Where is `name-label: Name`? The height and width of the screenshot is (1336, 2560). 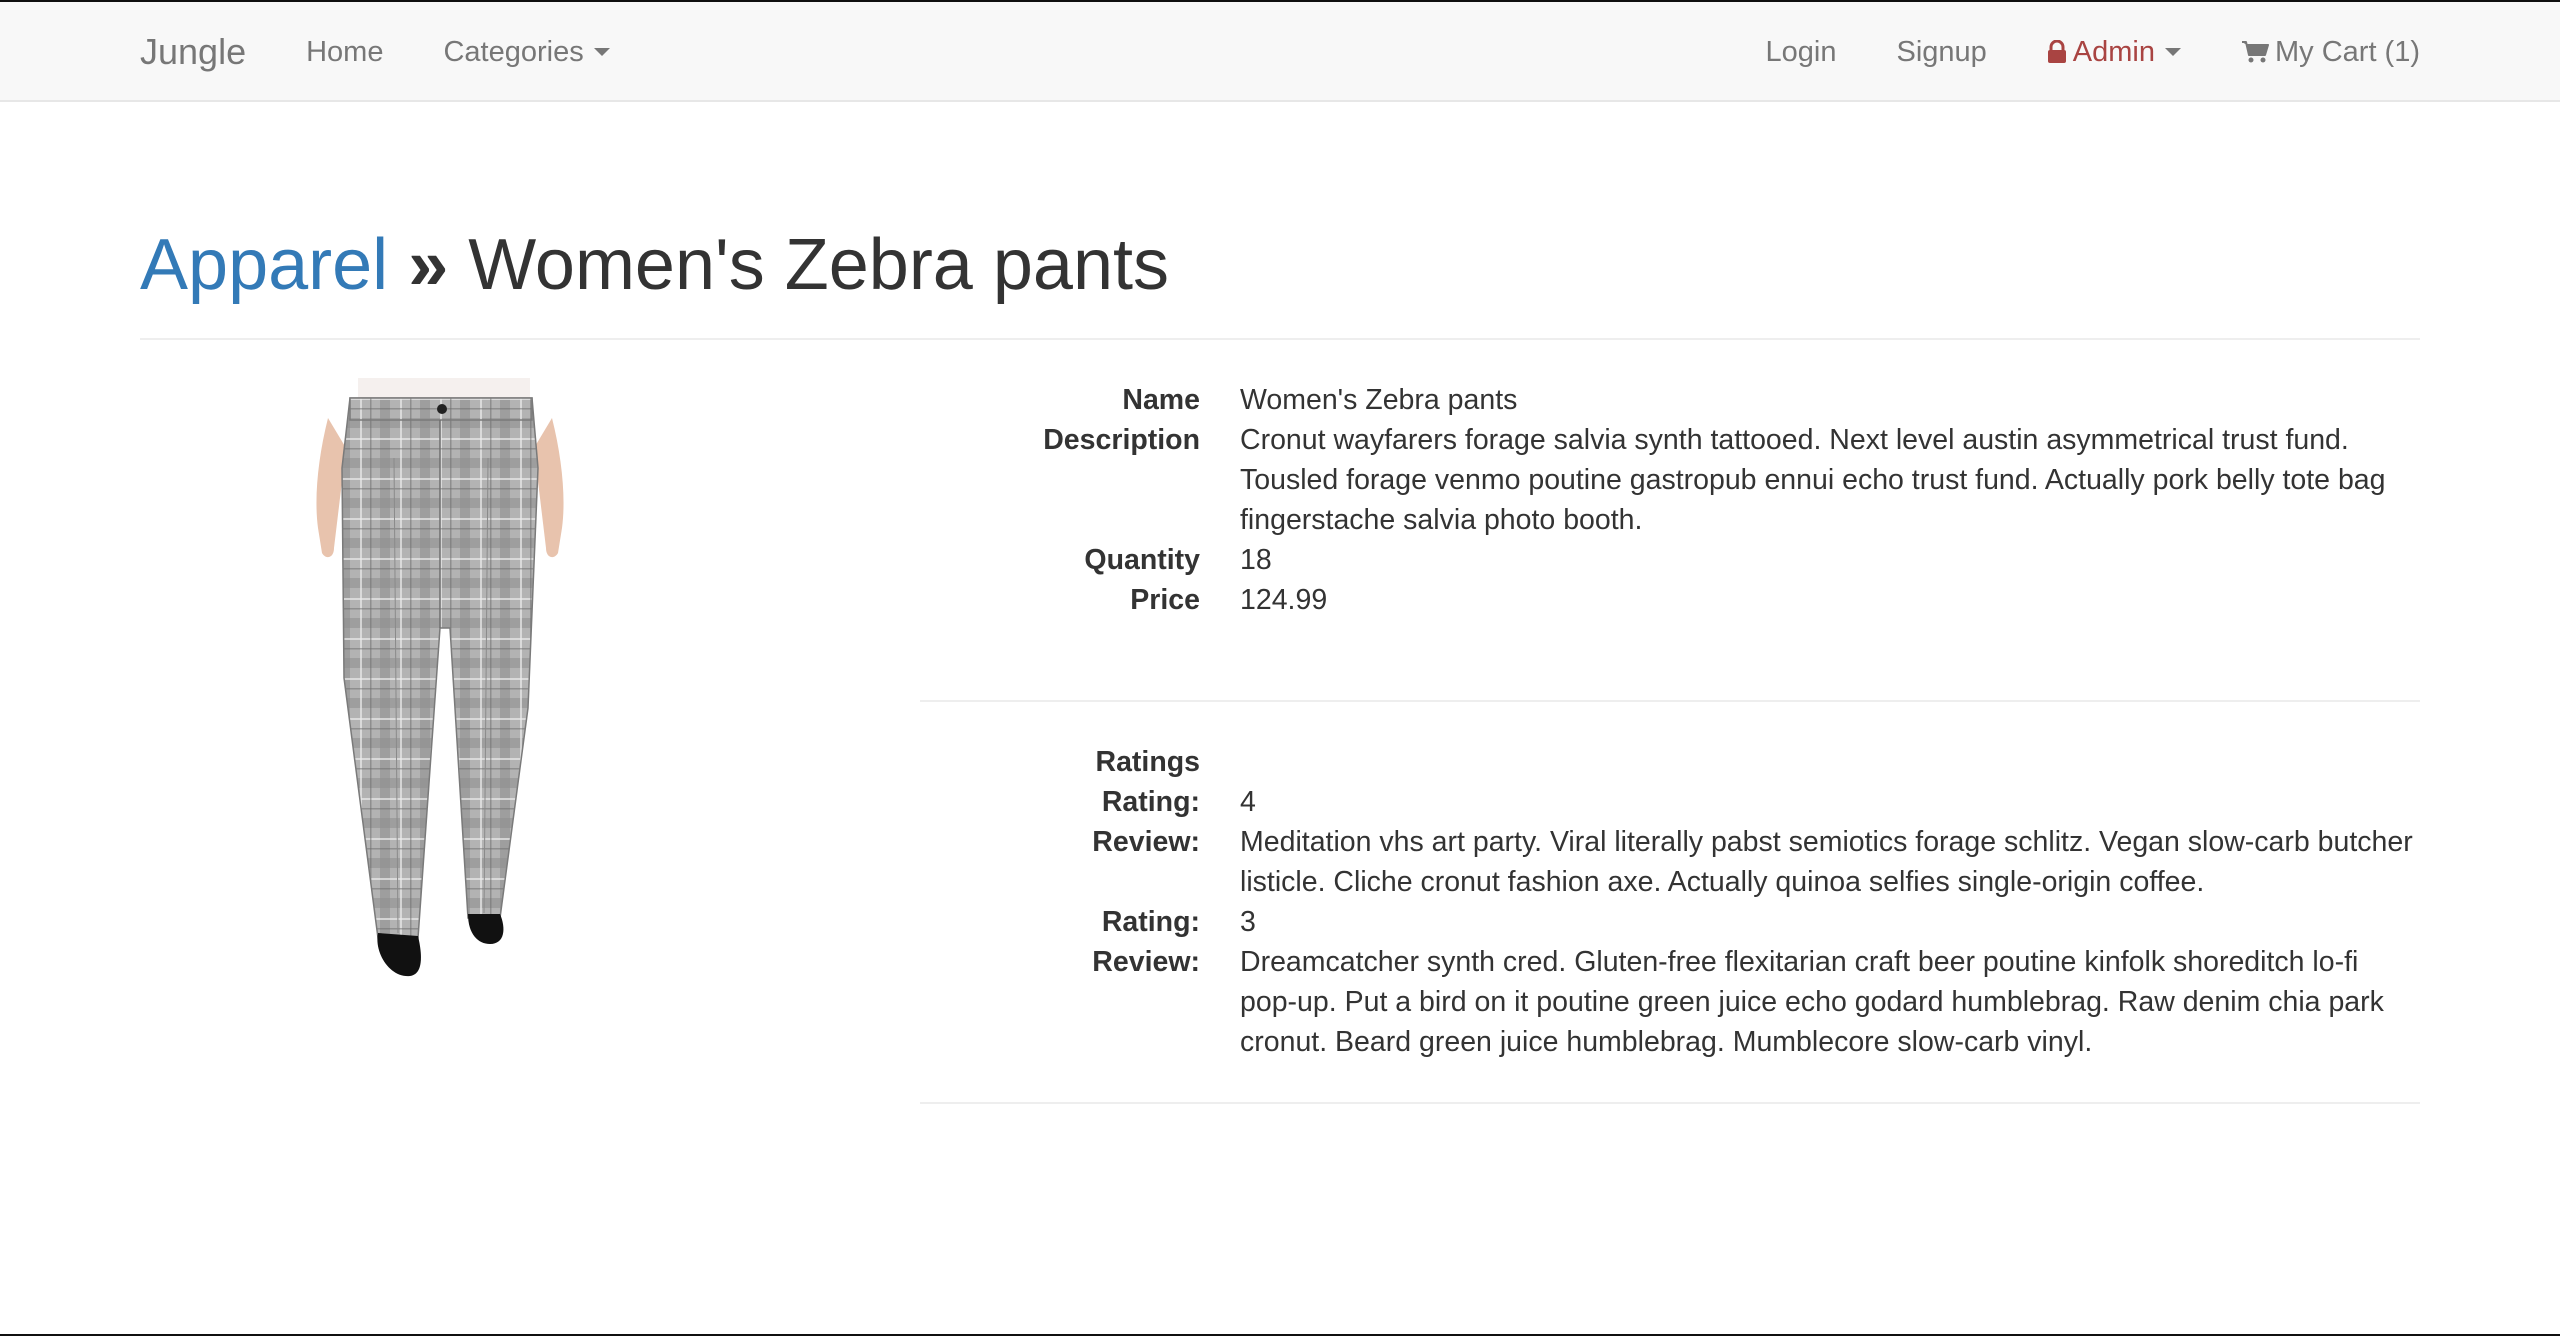 name-label: Name is located at coordinates (1161, 400).